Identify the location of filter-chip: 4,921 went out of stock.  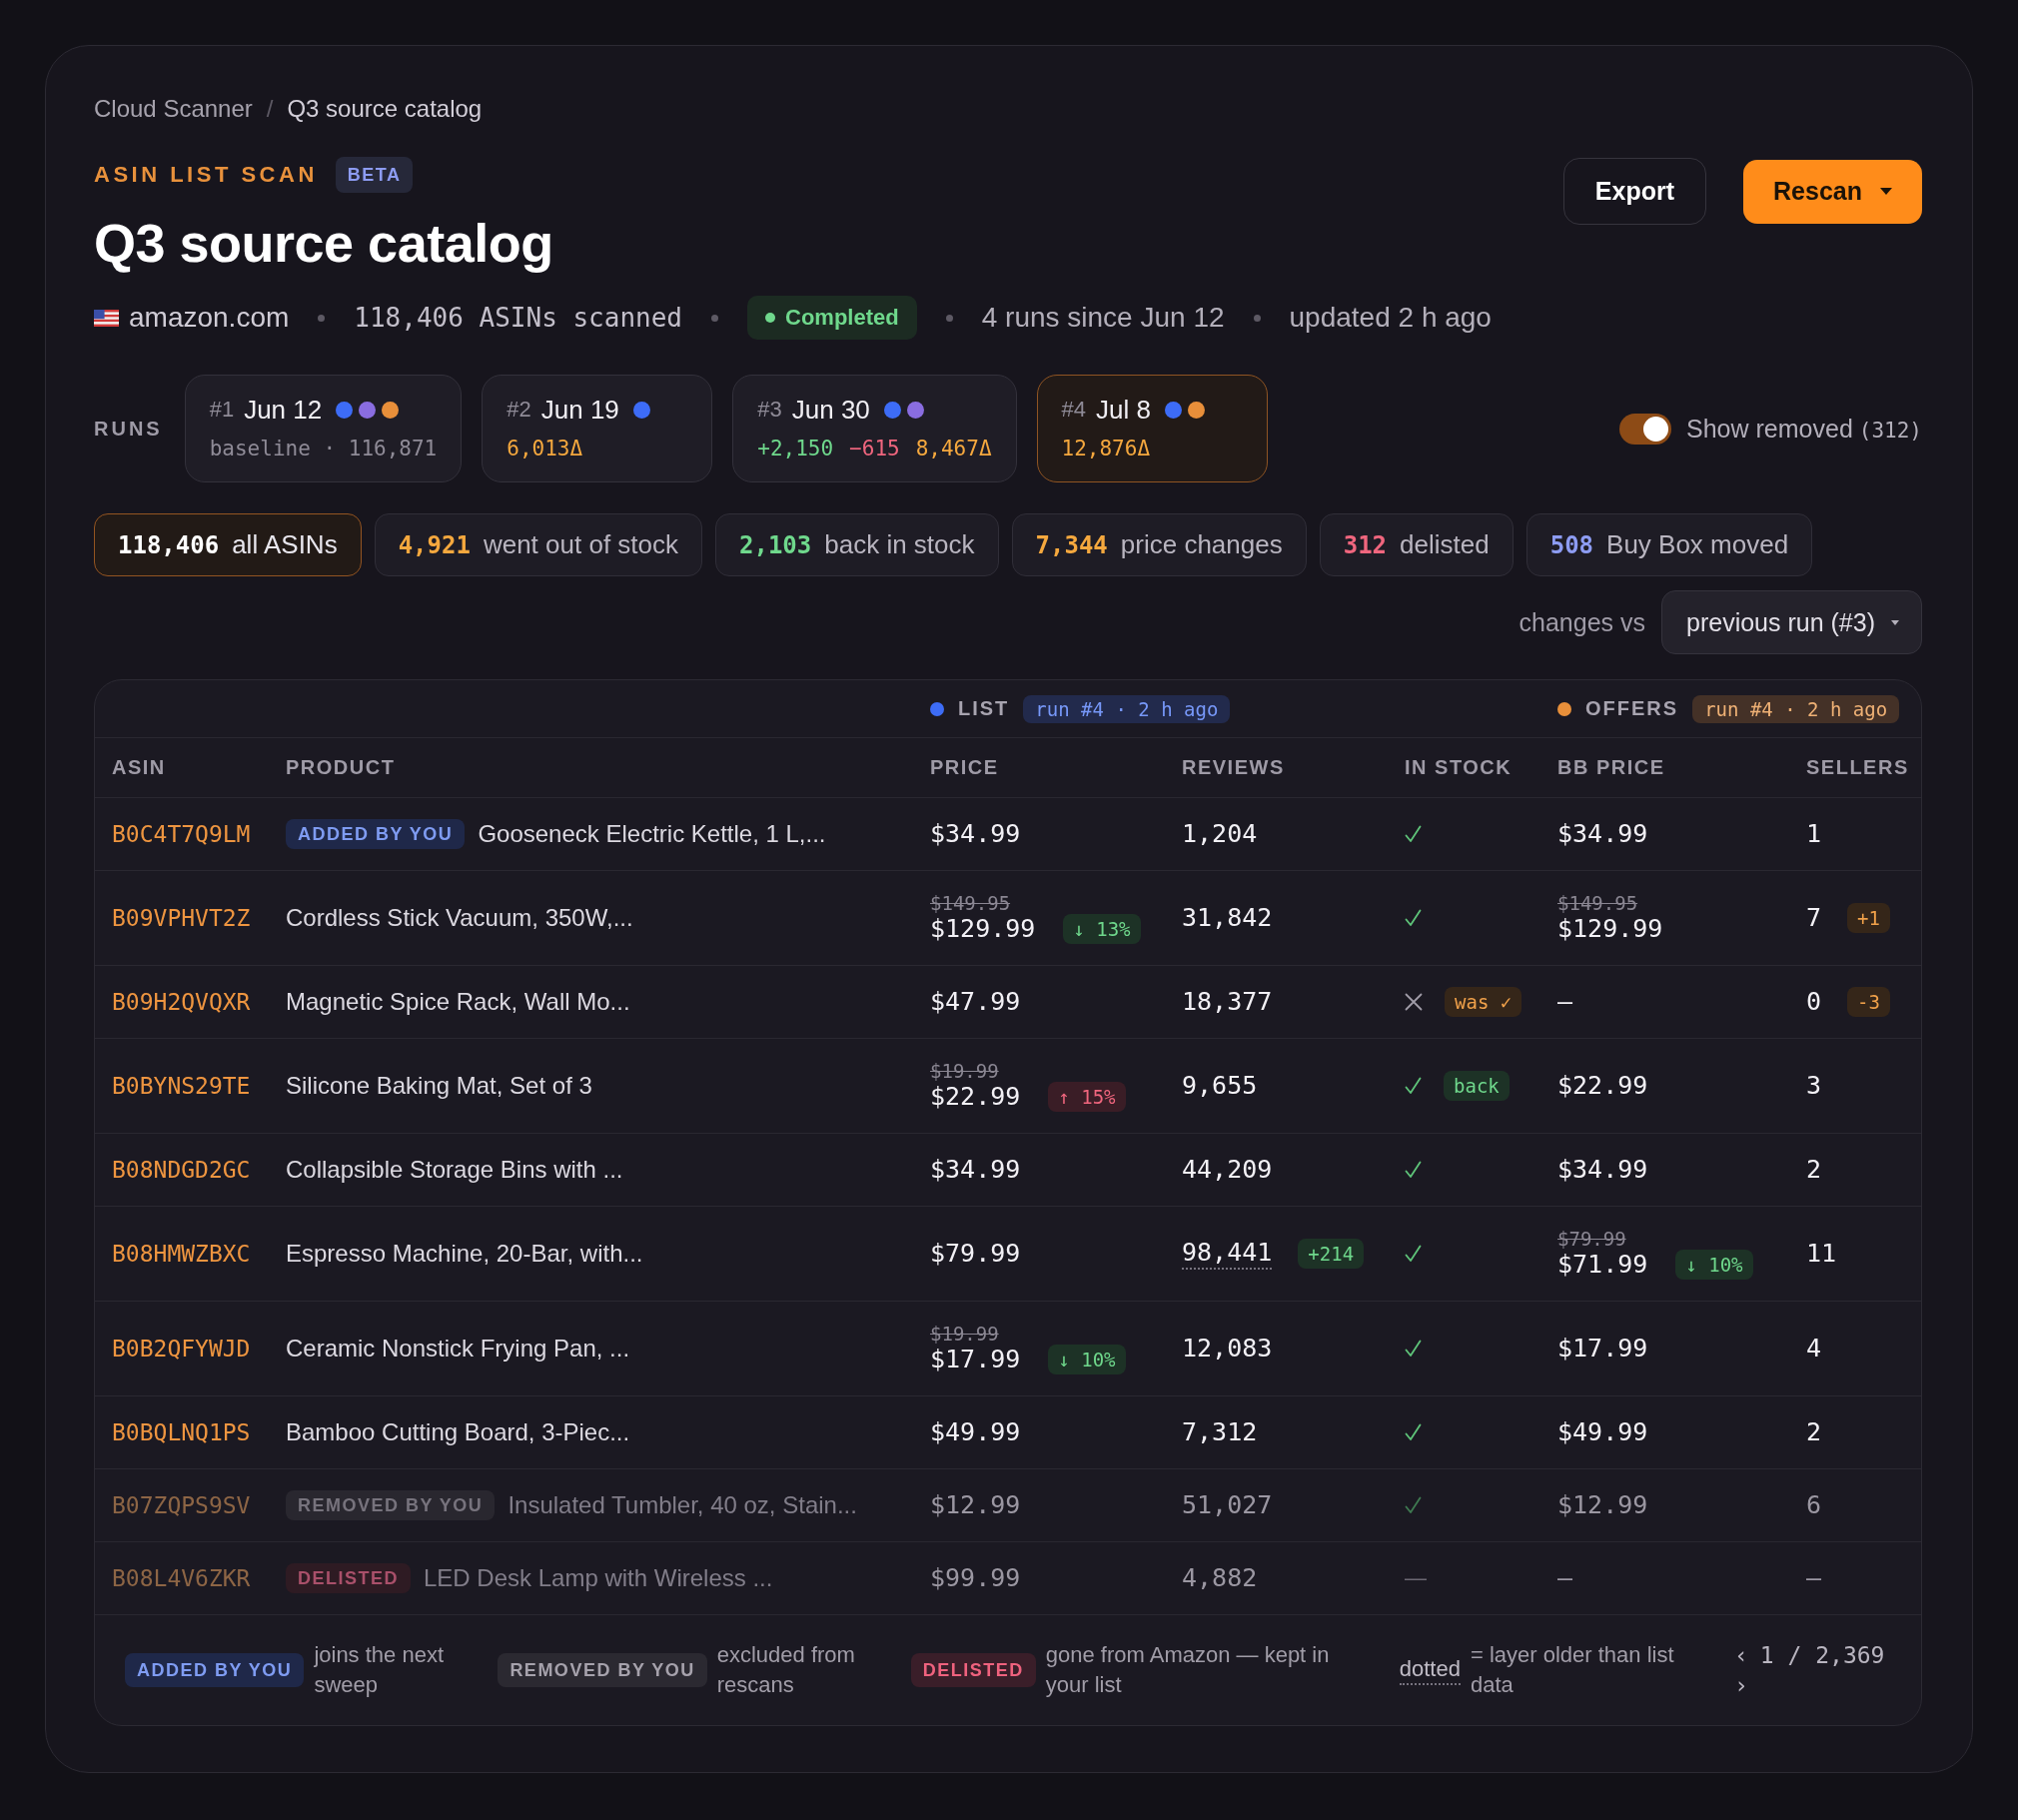
(538, 545).